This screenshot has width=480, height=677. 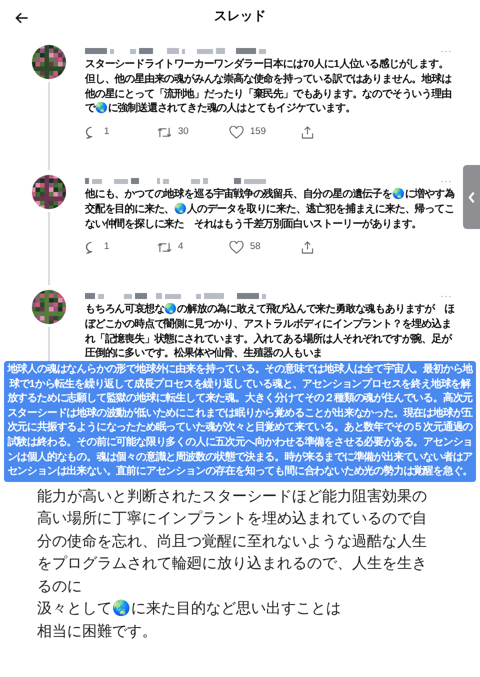 I want to click on count: 159, so click(x=258, y=132).